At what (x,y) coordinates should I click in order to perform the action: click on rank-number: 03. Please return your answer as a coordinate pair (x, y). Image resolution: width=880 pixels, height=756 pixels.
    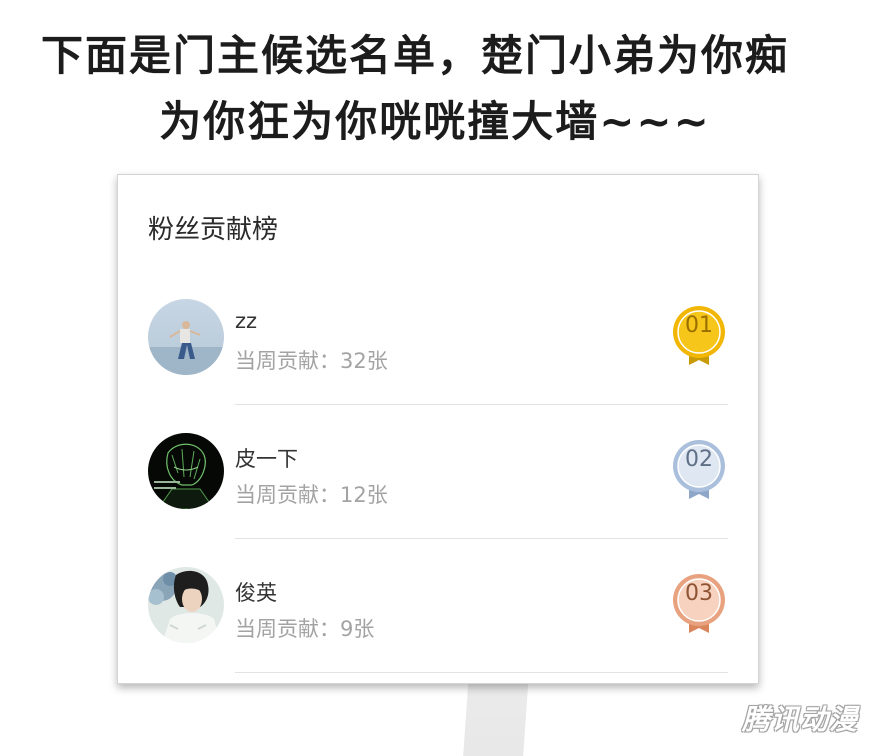
    Looking at the image, I should click on (699, 593).